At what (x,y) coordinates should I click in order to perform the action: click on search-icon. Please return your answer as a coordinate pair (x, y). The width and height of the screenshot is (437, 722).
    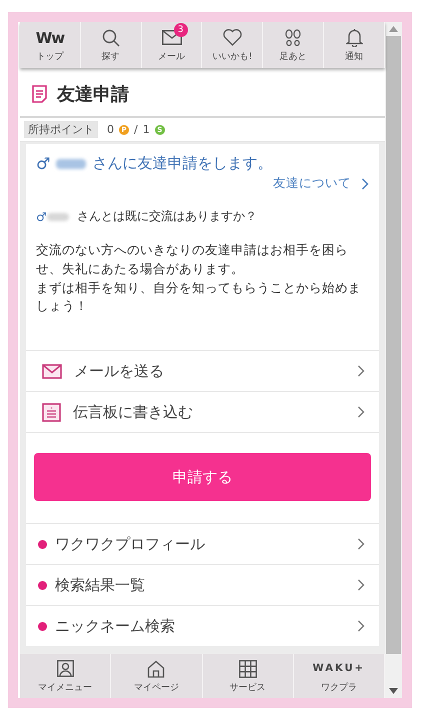
    Looking at the image, I should click on (111, 37).